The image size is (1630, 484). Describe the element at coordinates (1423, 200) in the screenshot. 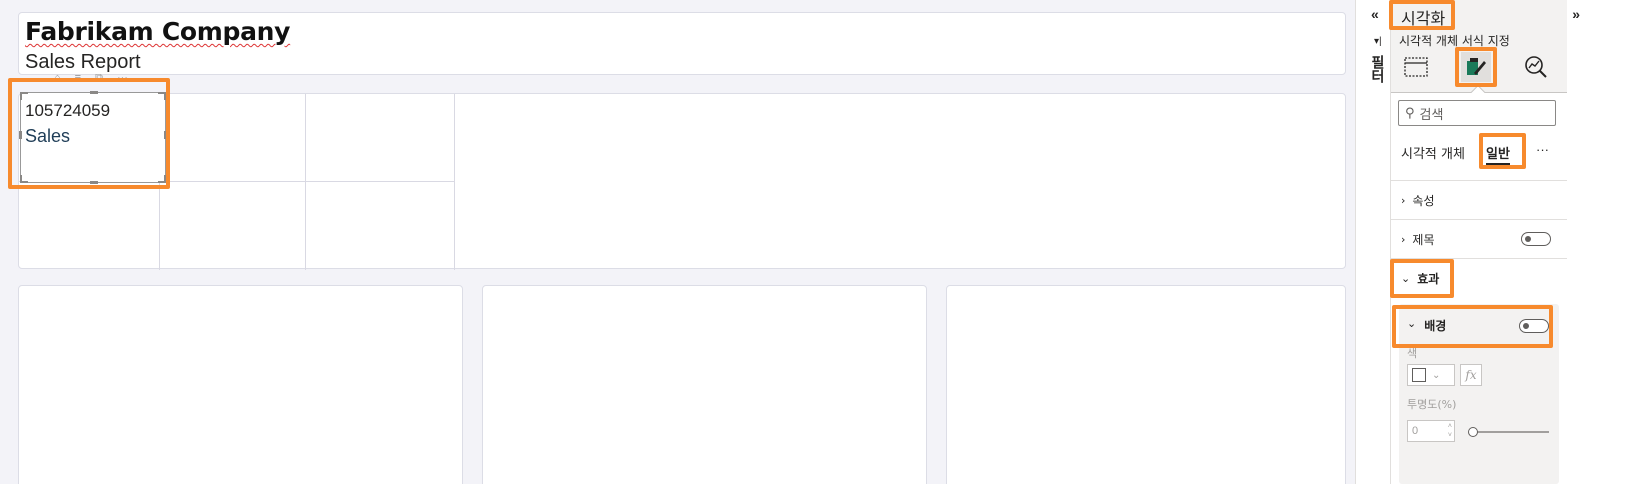

I see `section-label: 속성` at that location.